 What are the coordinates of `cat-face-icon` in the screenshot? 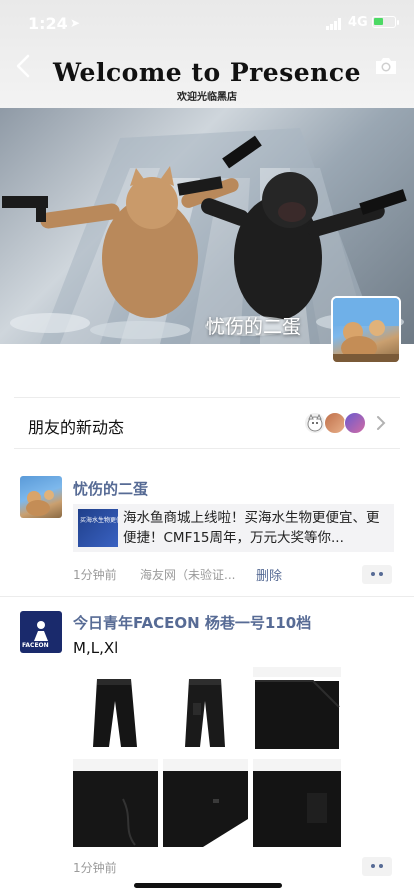 It's located at (315, 422).